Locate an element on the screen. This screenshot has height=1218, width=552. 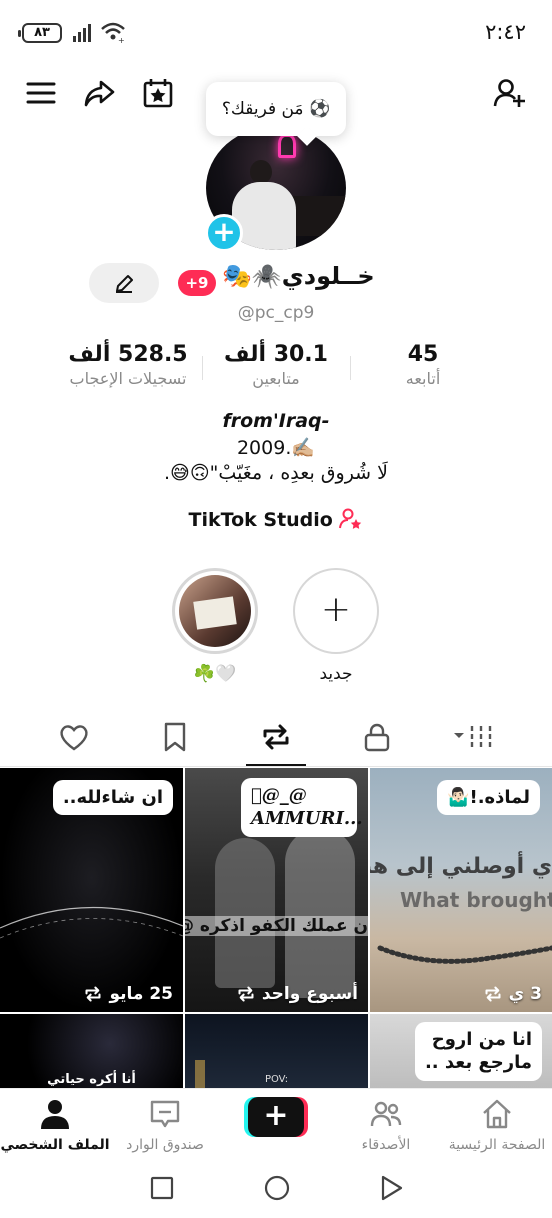
create-button: + is located at coordinates (276, 1117).